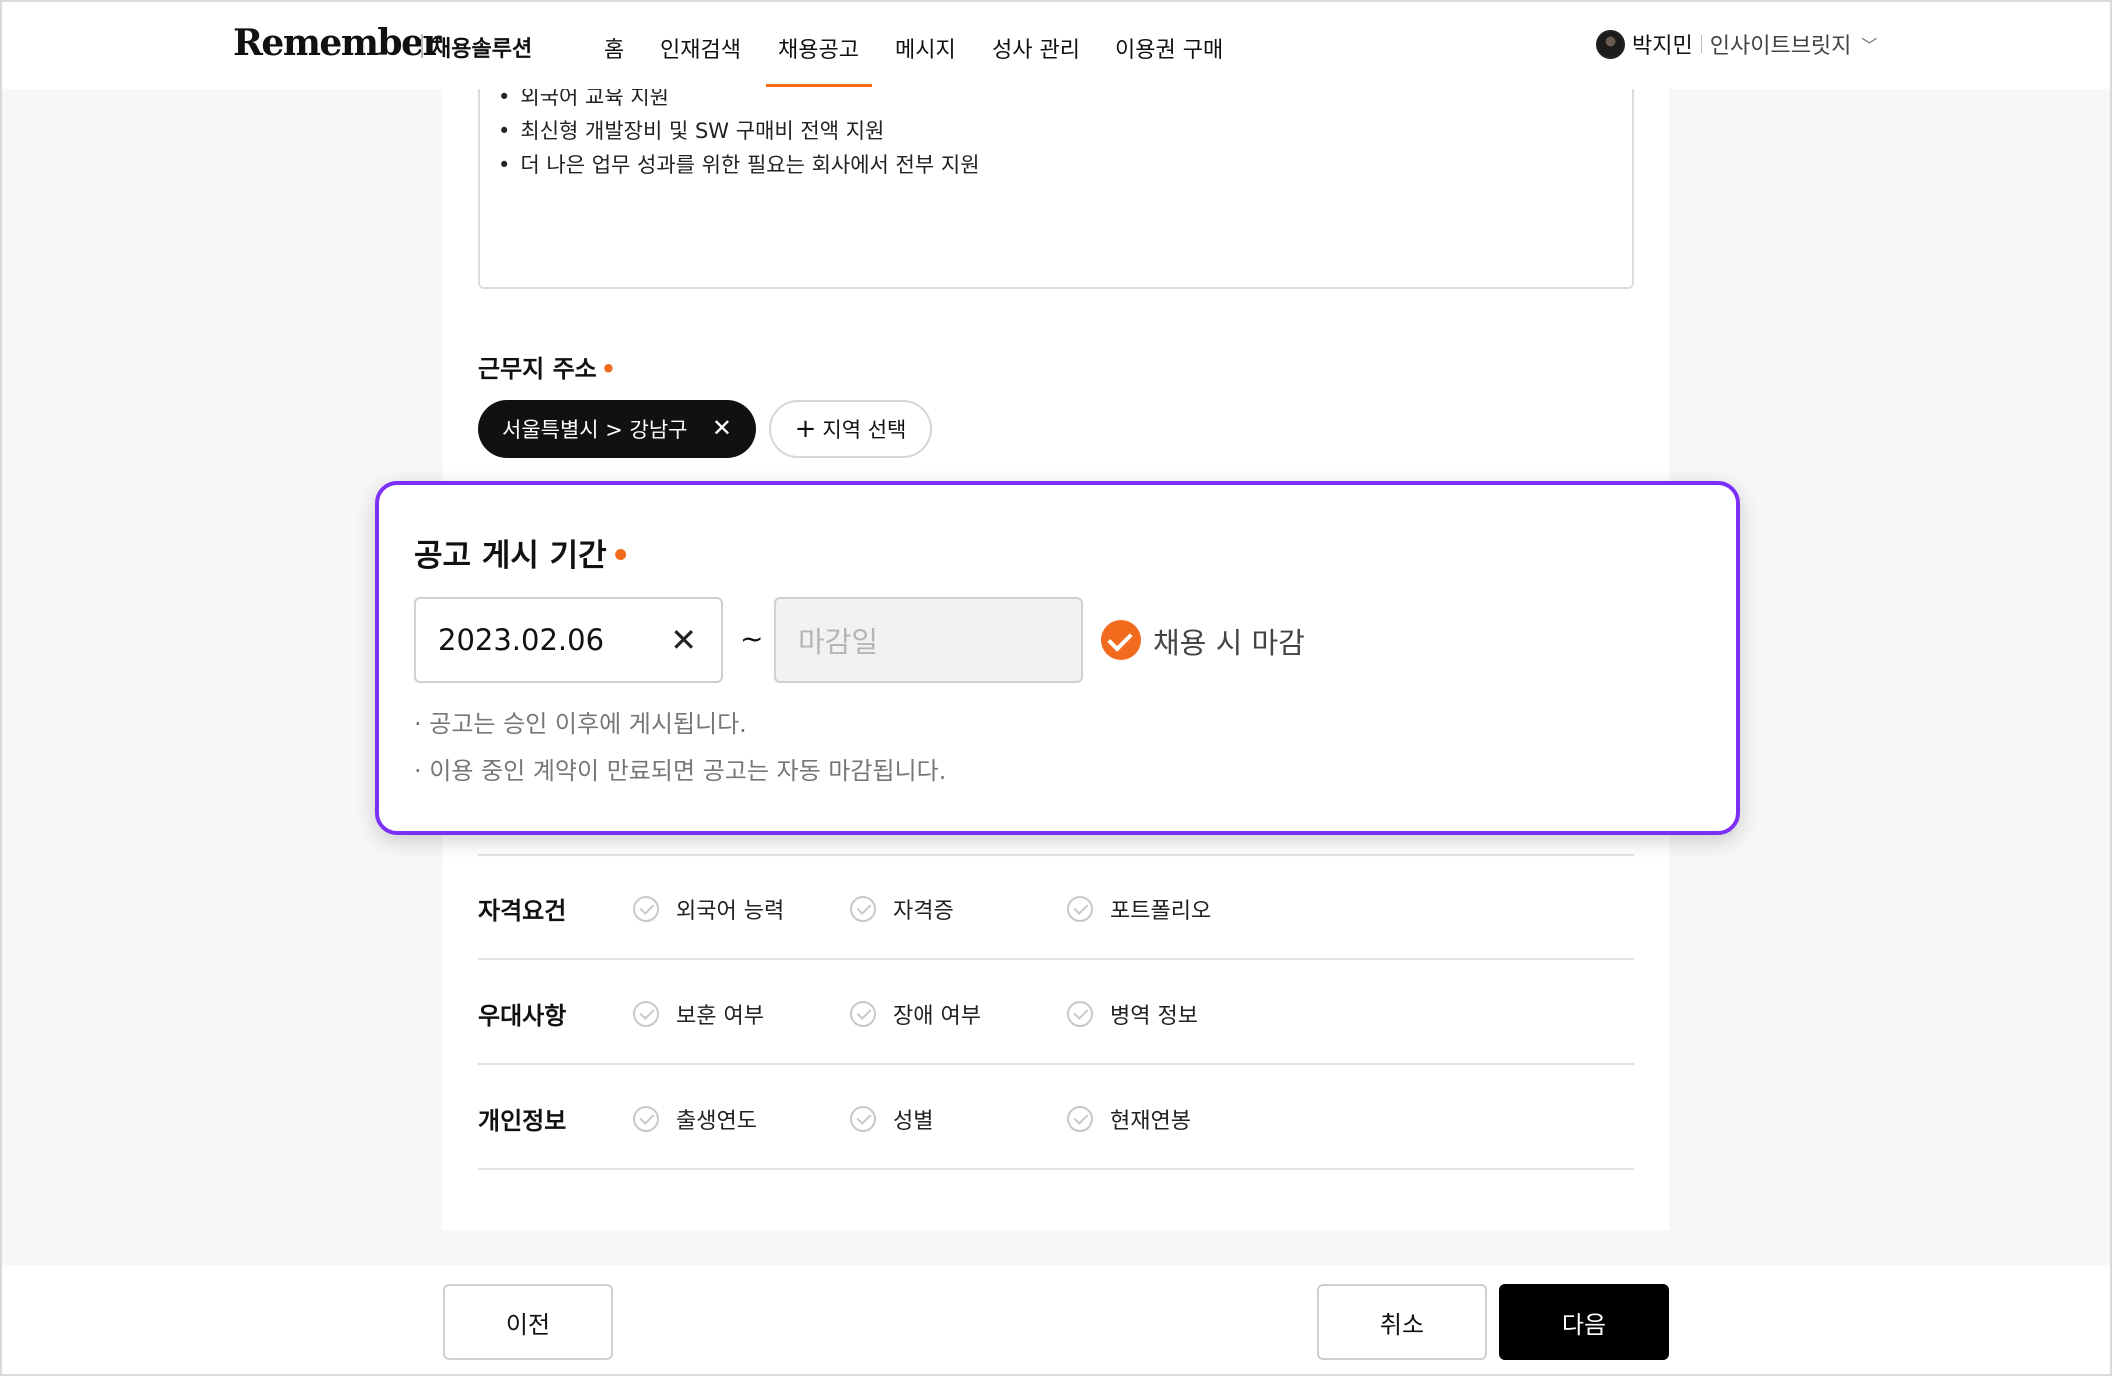 This screenshot has height=1376, width=2112. I want to click on add-region-label: 지역 선택, so click(864, 430).